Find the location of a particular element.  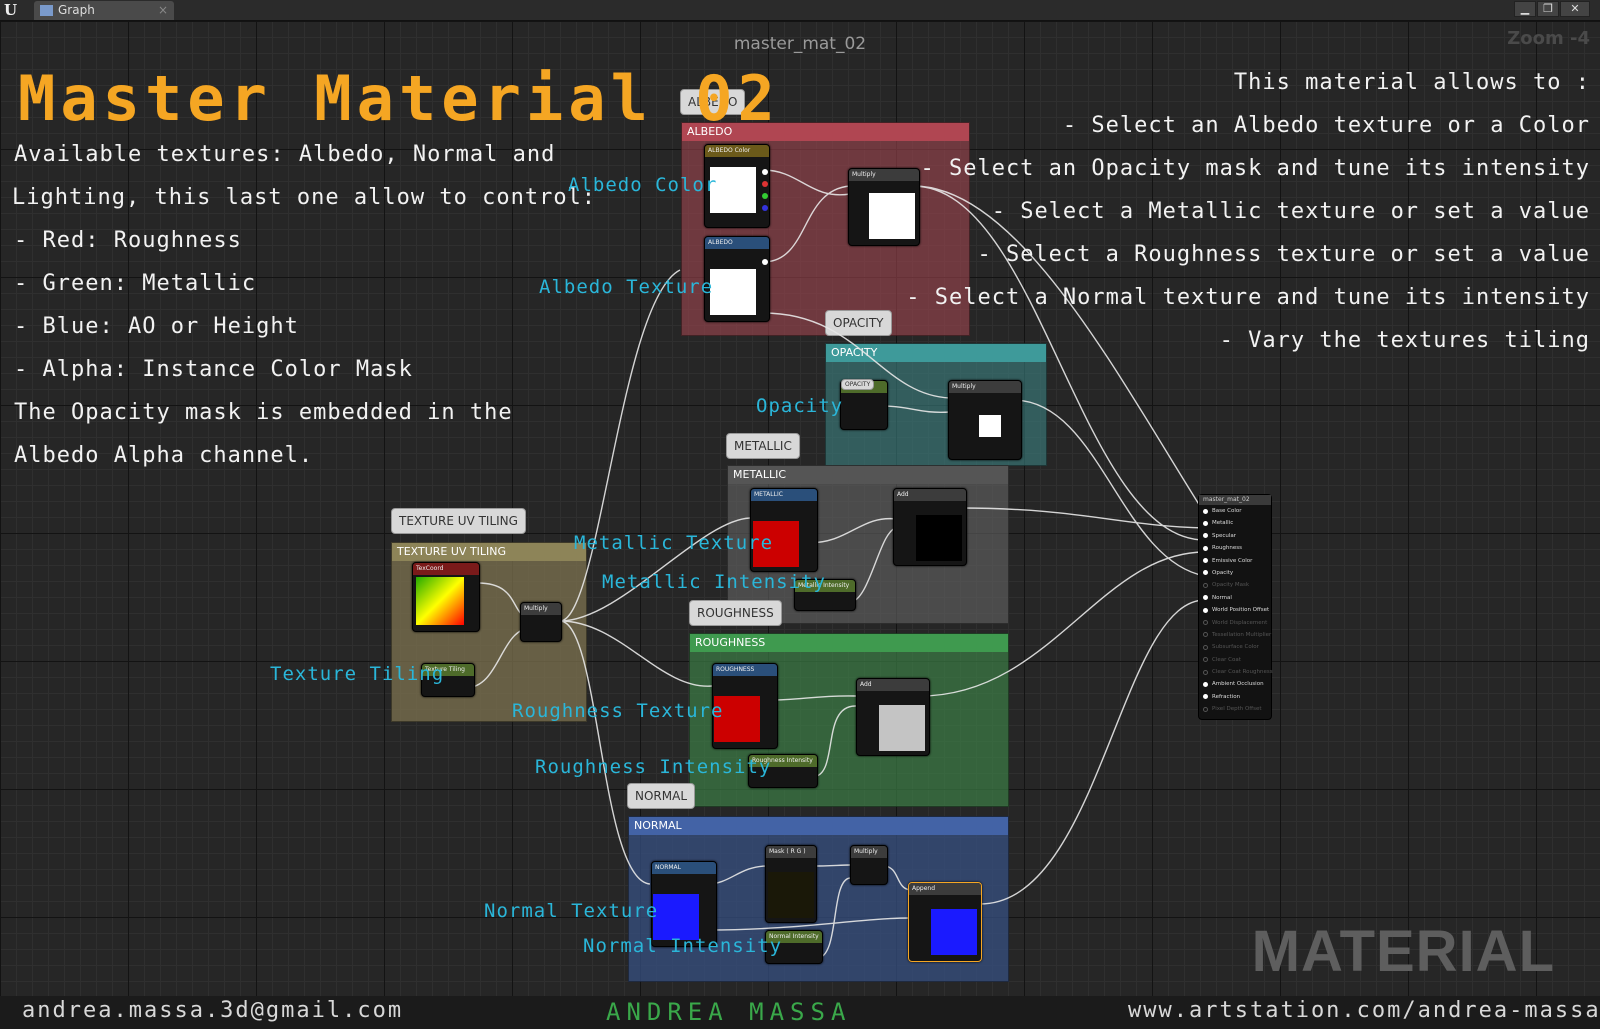

node-tiling-multiply: Multiply is located at coordinates (541, 622).